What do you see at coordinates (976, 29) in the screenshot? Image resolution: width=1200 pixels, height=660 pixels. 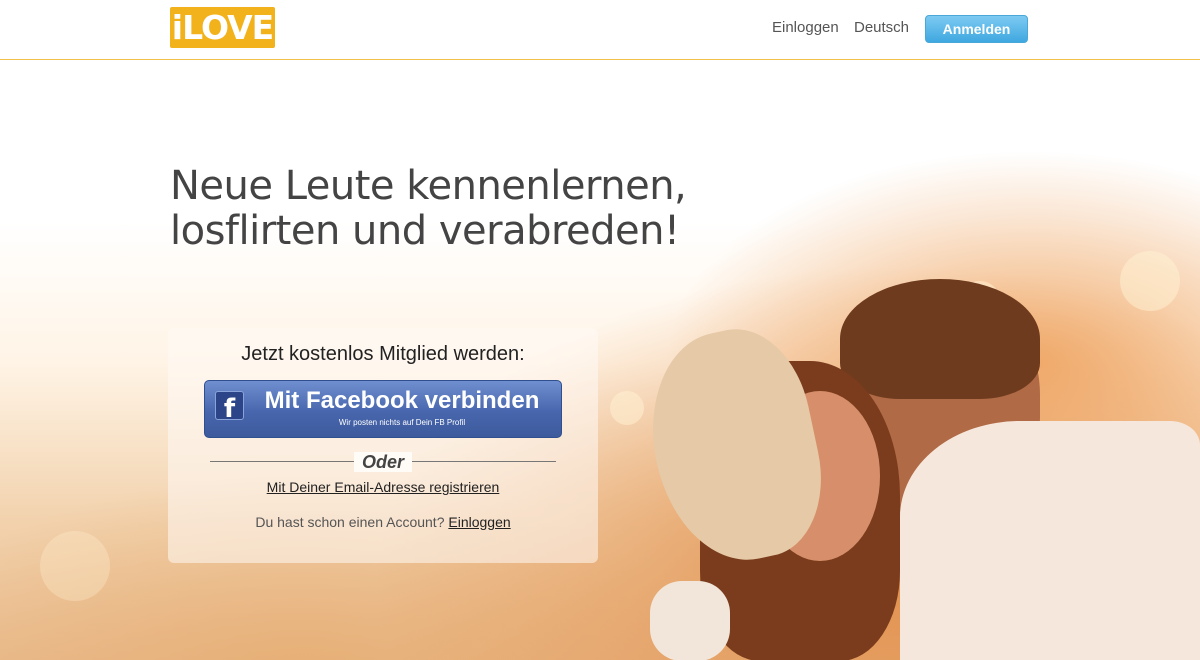 I see `signup-button: Anmelden` at bounding box center [976, 29].